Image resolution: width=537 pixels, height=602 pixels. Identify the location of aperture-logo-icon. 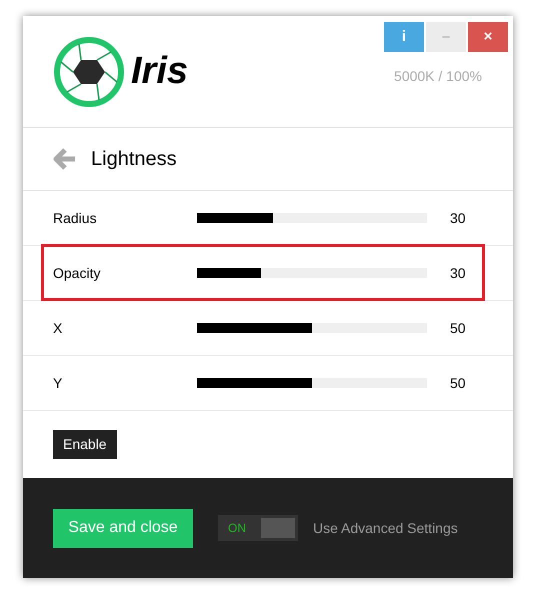
(89, 72).